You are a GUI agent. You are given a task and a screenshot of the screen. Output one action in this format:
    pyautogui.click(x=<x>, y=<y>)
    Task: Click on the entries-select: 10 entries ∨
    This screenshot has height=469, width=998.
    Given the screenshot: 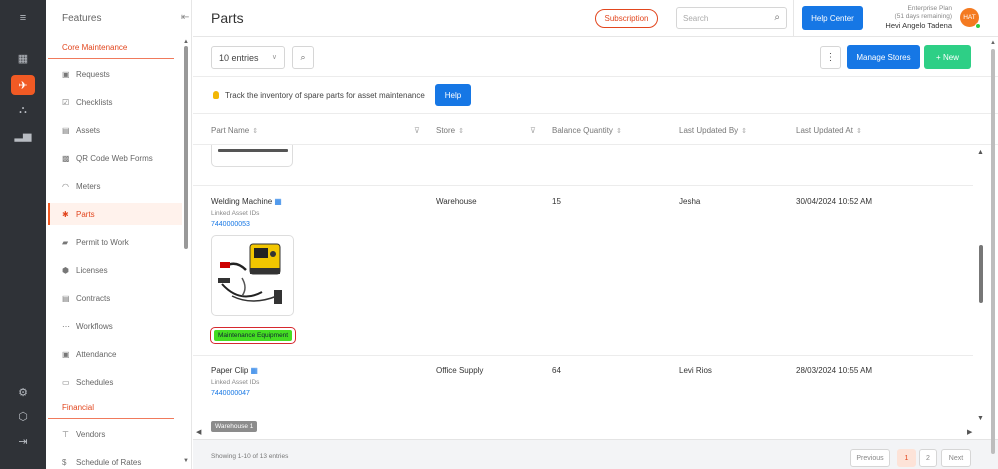 What is the action you would take?
    pyautogui.click(x=248, y=57)
    